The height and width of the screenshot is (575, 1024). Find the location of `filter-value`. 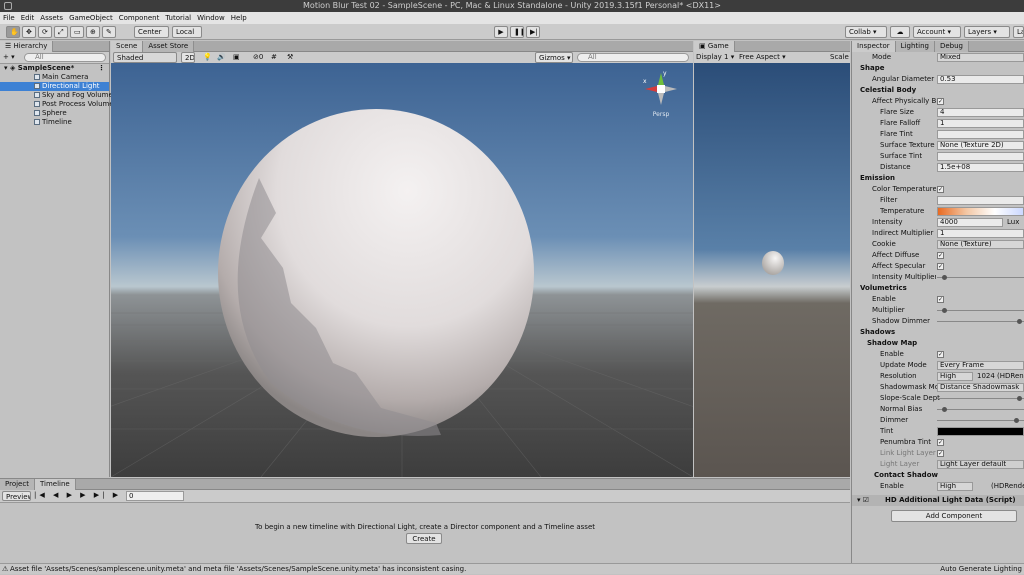

filter-value is located at coordinates (980, 200).